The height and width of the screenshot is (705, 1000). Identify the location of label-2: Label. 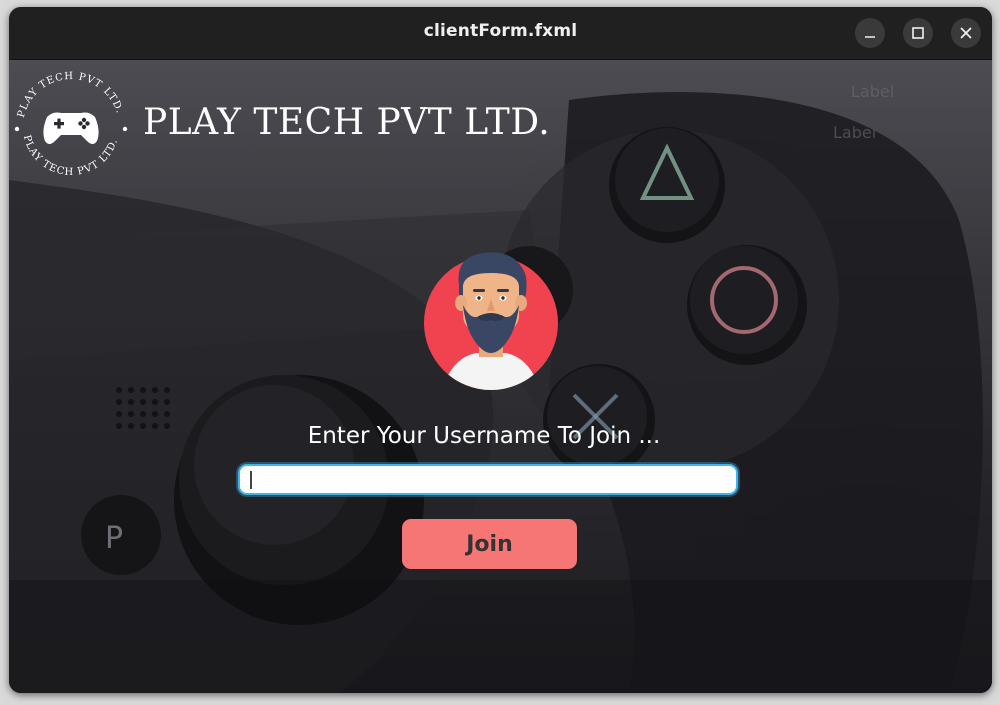
(855, 132).